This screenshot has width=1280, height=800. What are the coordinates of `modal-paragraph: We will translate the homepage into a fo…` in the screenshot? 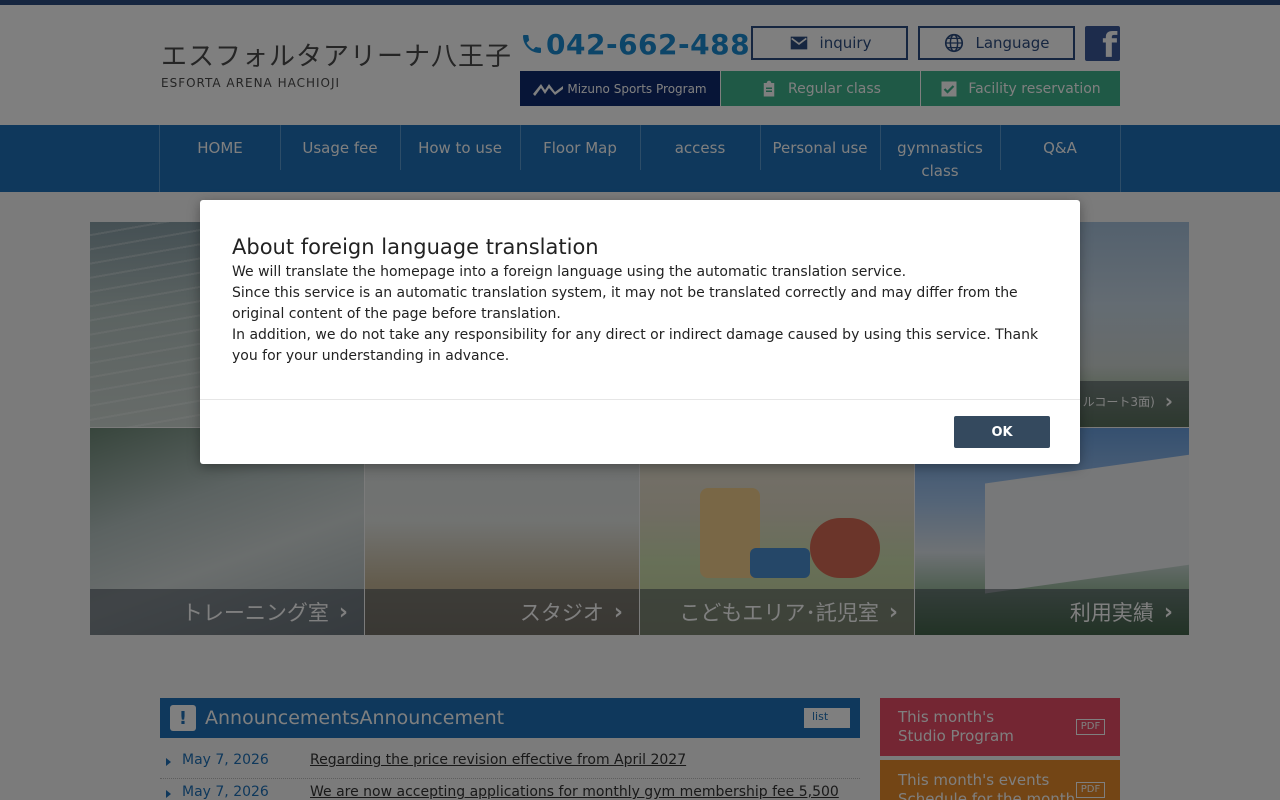 It's located at (569, 272).